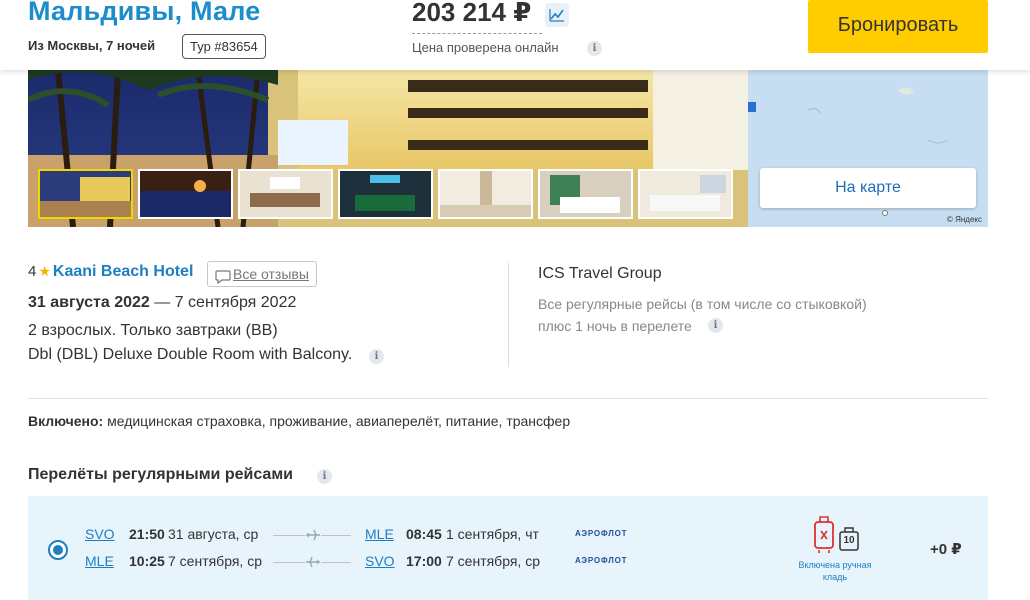  Describe the element at coordinates (380, 561) in the screenshot. I see `arrival-airport-link: SVO` at that location.